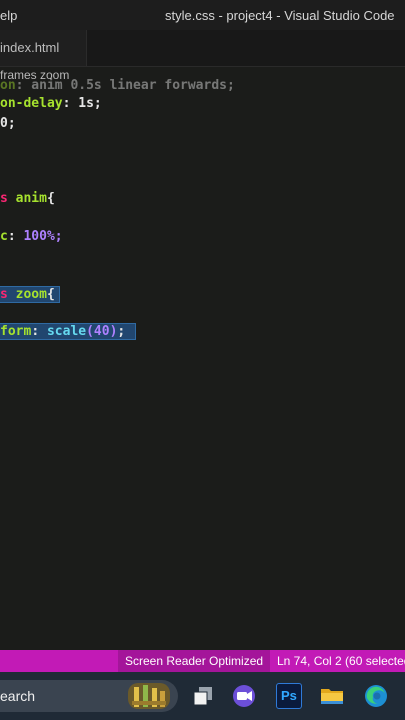  Describe the element at coordinates (202, 48) in the screenshot. I see `tab-bar: index.html` at that location.